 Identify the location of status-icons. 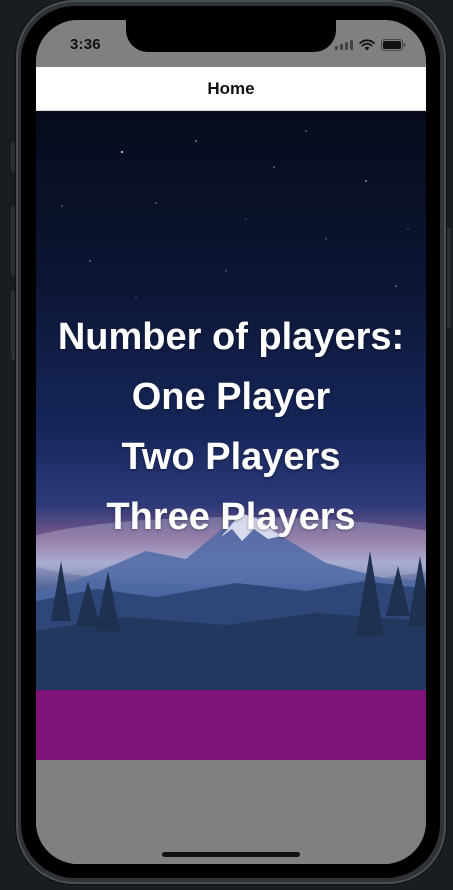
(370, 45).